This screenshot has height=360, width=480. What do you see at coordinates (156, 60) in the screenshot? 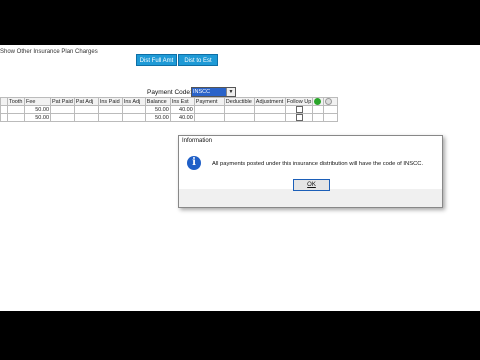
I see `dist-full-amt-button: Dist Full Amt` at bounding box center [156, 60].